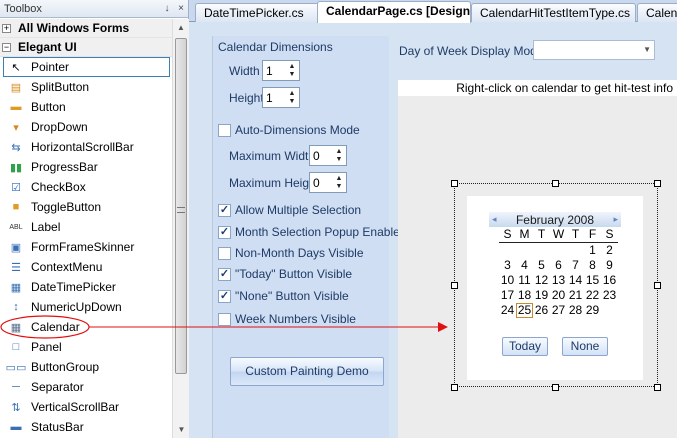 This screenshot has height=438, width=677. I want to click on tab-calendar: Calendar, so click(657, 12).